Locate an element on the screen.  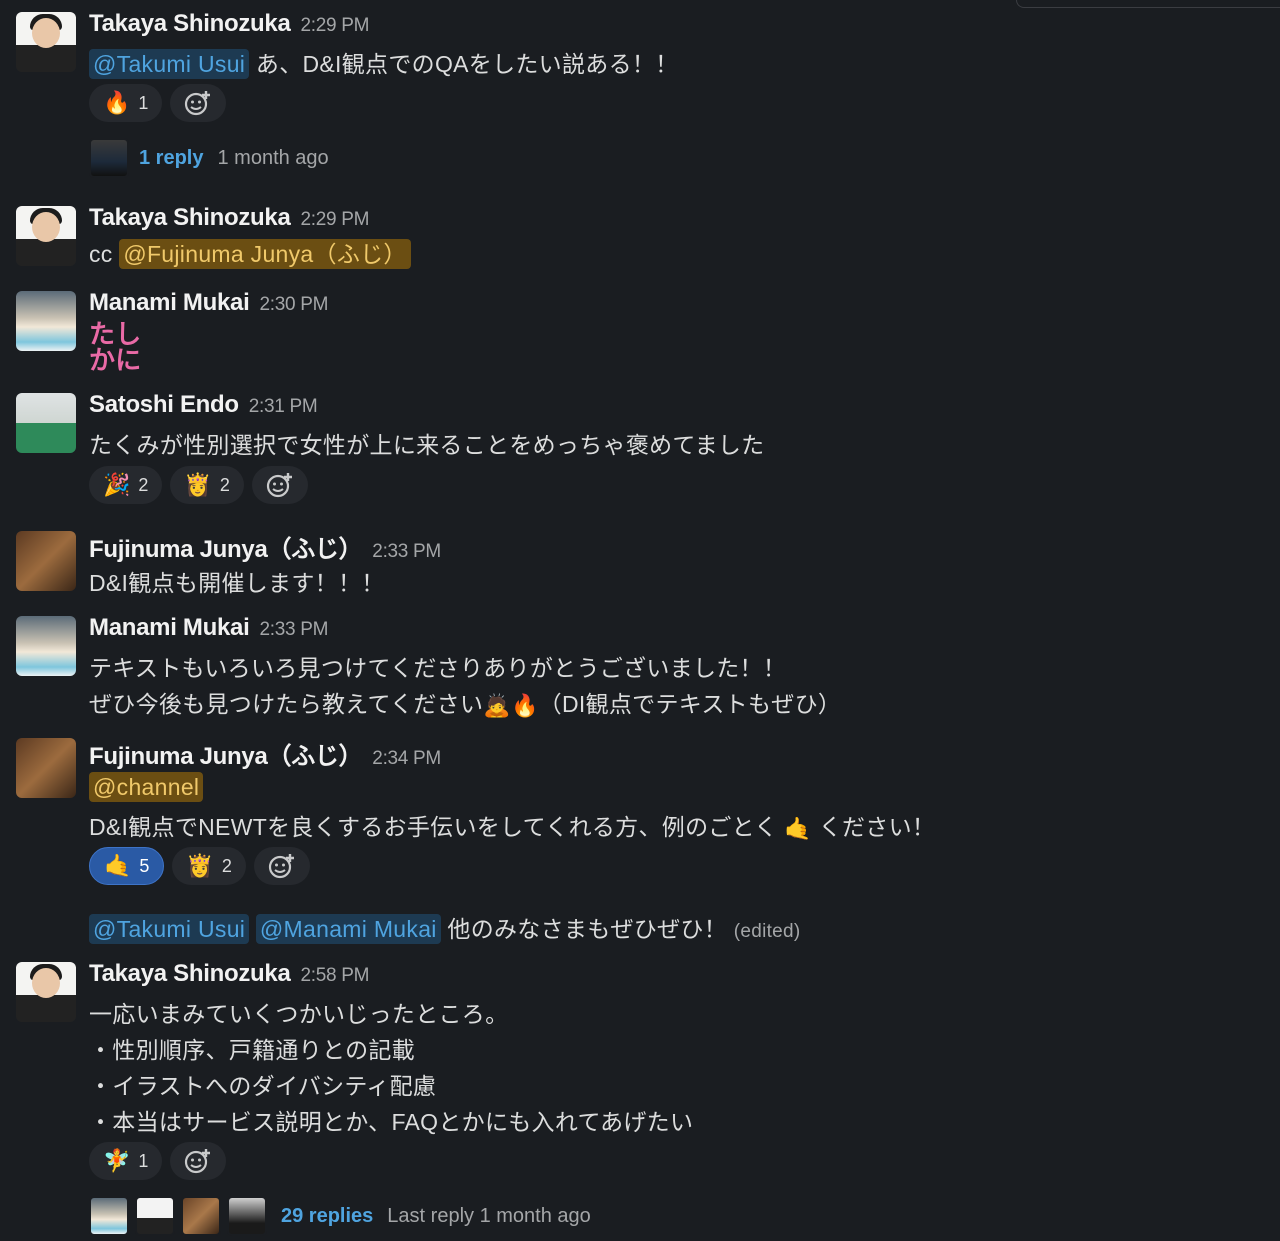
message-body: ぜひ今後も見つけたら教えてください is located at coordinates (286, 704).